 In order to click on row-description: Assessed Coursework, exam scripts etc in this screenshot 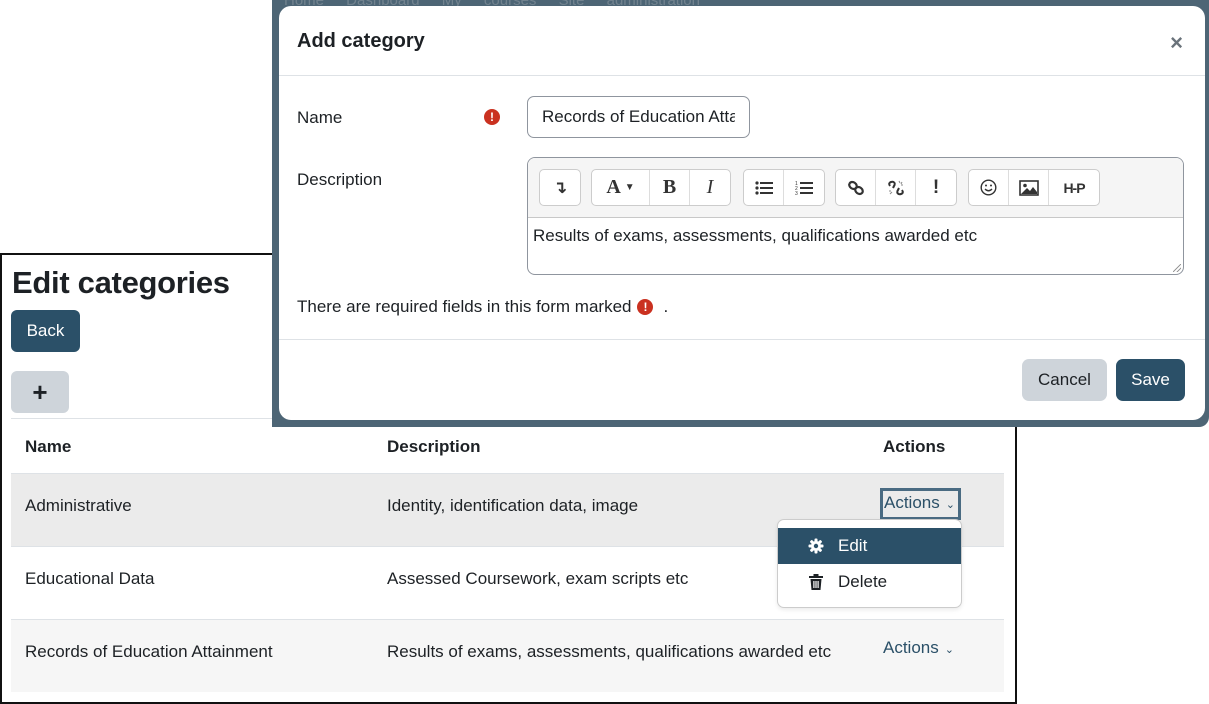, I will do `click(538, 578)`.